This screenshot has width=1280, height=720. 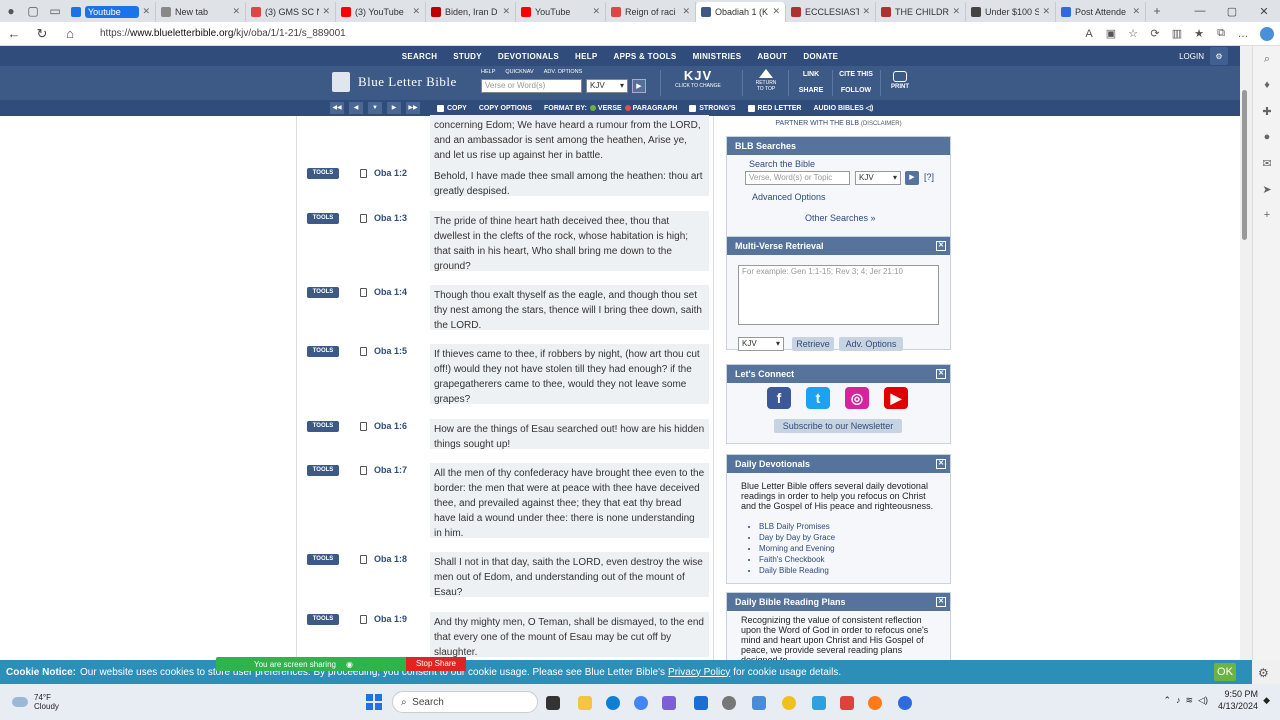 I want to click on firefox-icon, so click(x=875, y=703).